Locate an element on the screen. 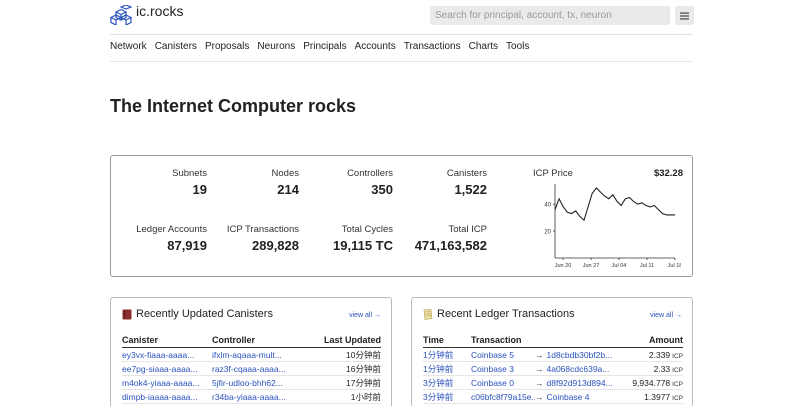  stat-value: 19 is located at coordinates (199, 189).